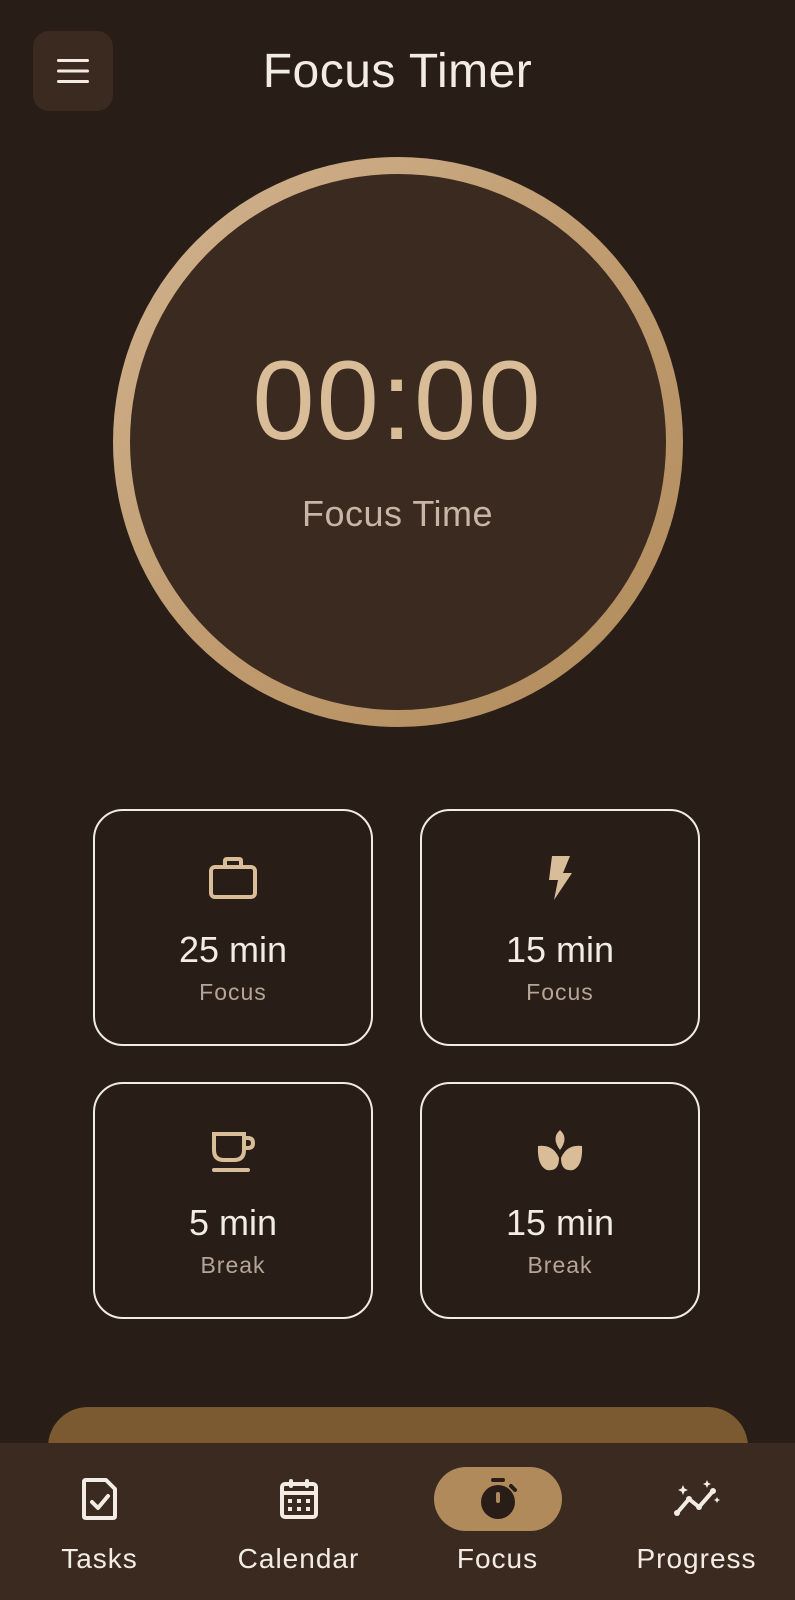  I want to click on nav-item-focus: Focus, so click(497, 1521).